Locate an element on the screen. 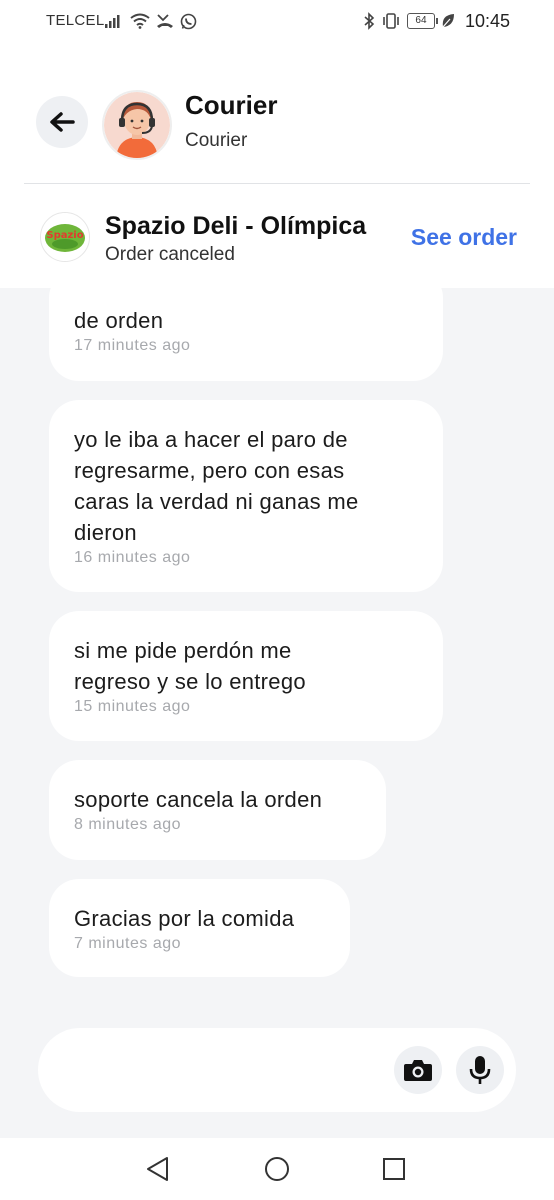 The image size is (554, 1200). message-line: si me pide perdón me is located at coordinates (183, 650).